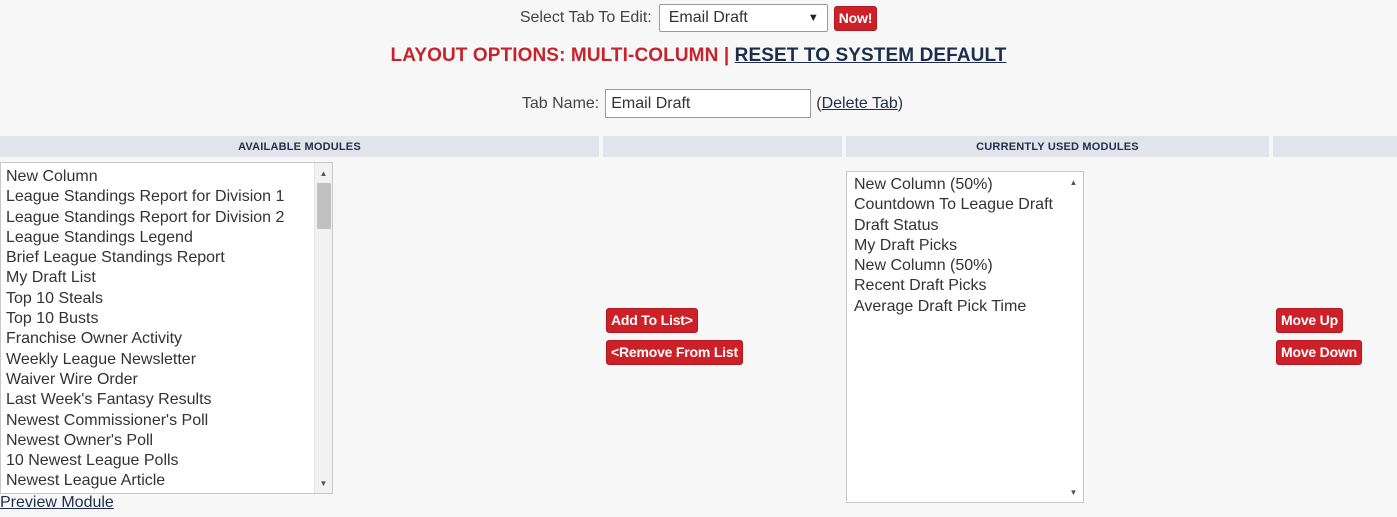 The image size is (1397, 517). Describe the element at coordinates (1309, 320) in the screenshot. I see `move-up-button: Move Up` at that location.